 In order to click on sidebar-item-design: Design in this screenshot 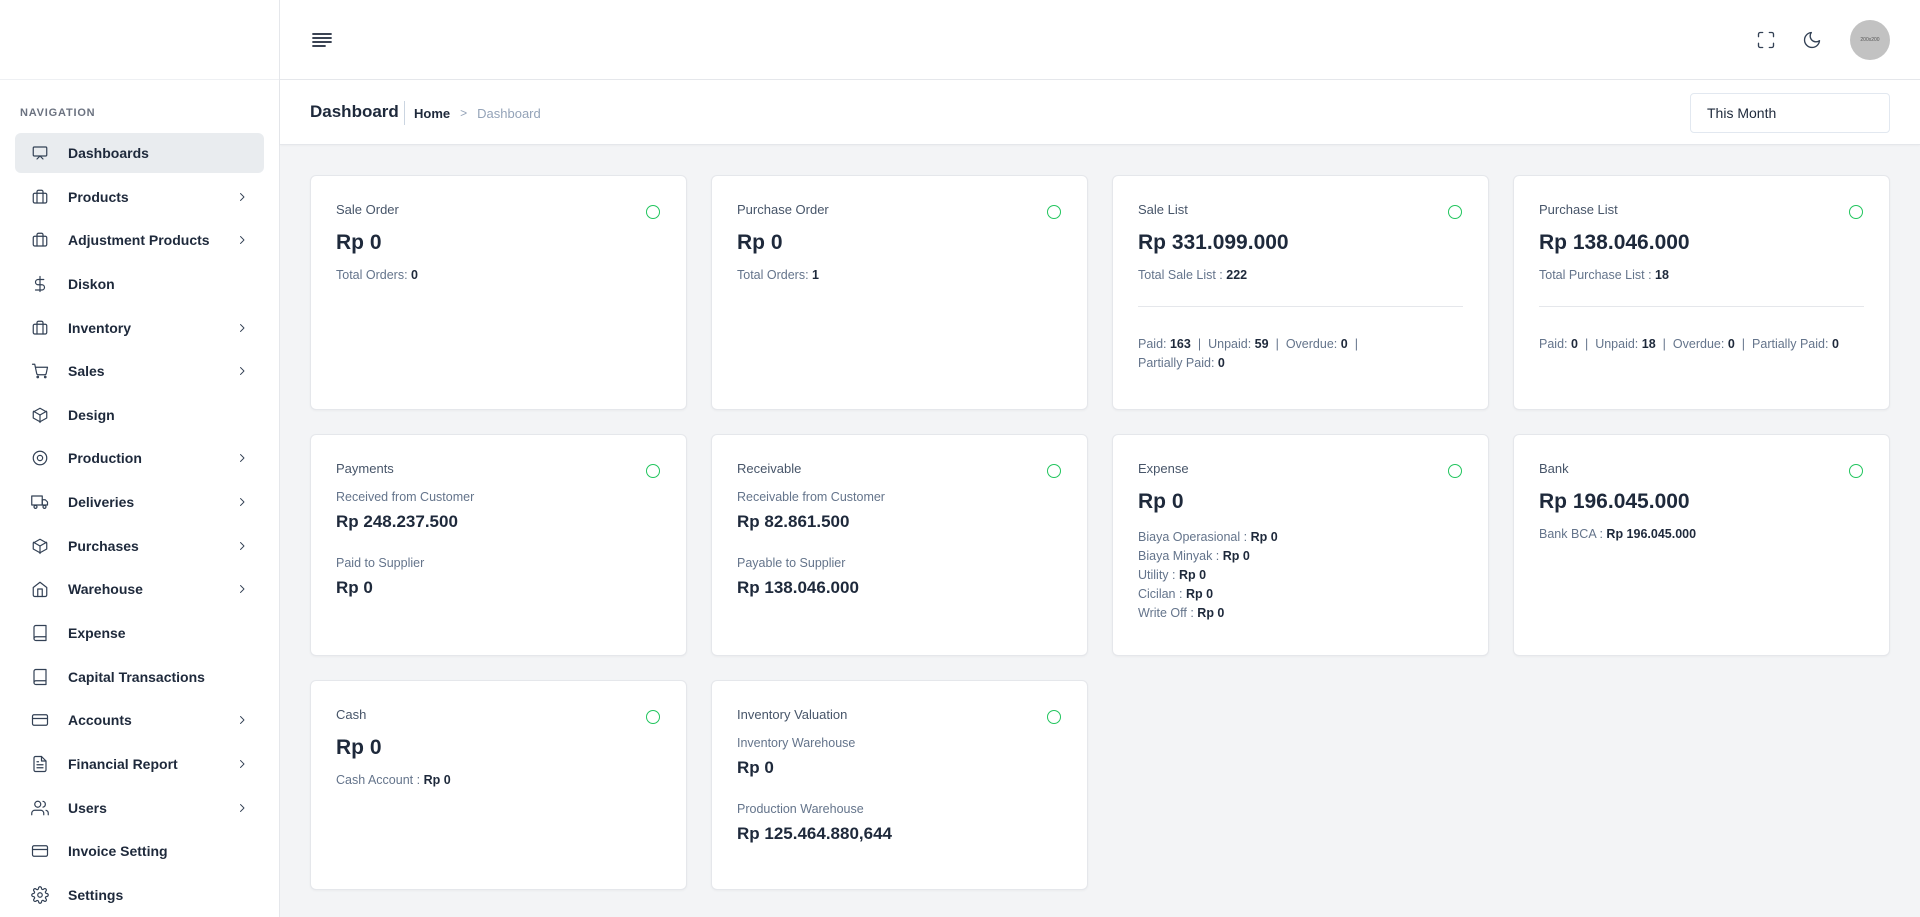, I will do `click(139, 415)`.